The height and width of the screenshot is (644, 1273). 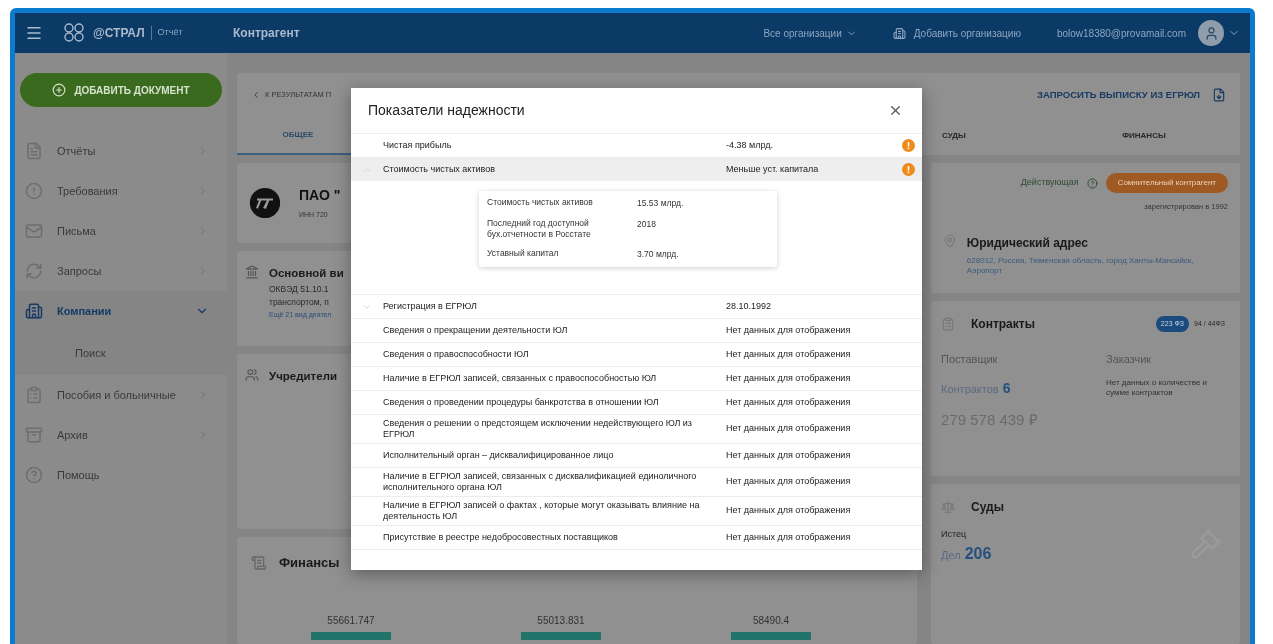 I want to click on risk-badge: Сомнительный контрагент, so click(x=1166, y=183).